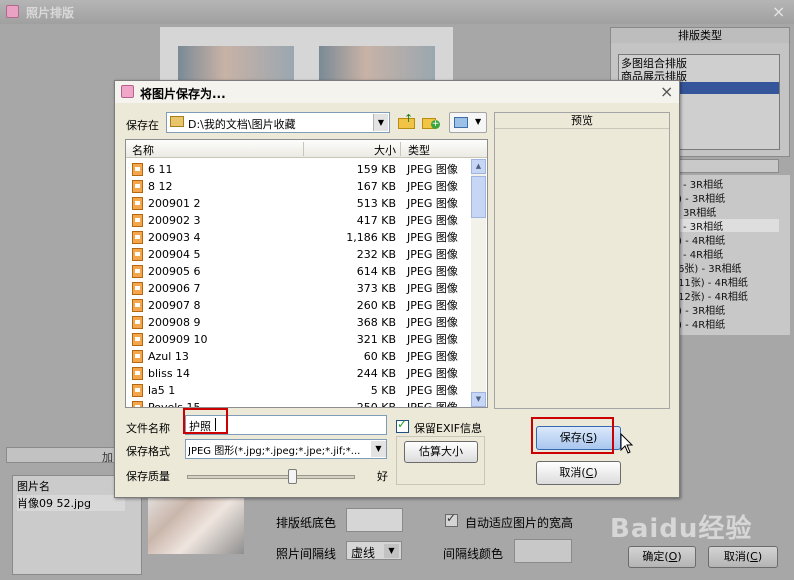 This screenshot has height=580, width=794. What do you see at coordinates (349, 403) in the screenshot?
I see `file-size: 250 KB` at bounding box center [349, 403].